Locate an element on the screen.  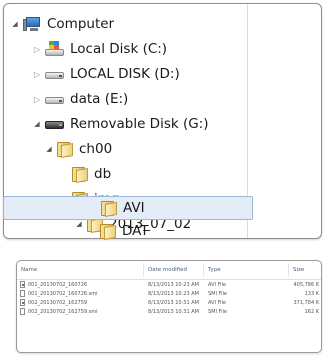
tree-item-label: LOCAL DISK (D:) is located at coordinates (125, 74).